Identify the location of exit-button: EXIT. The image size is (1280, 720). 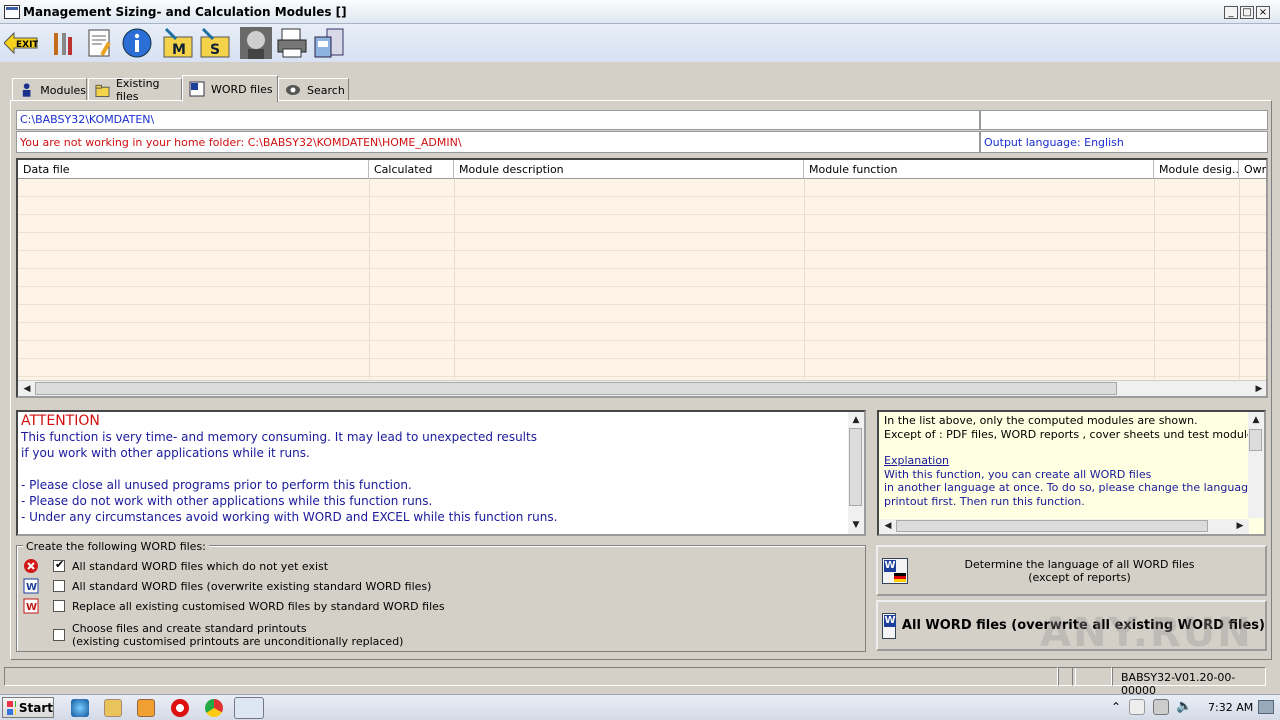
(21, 43).